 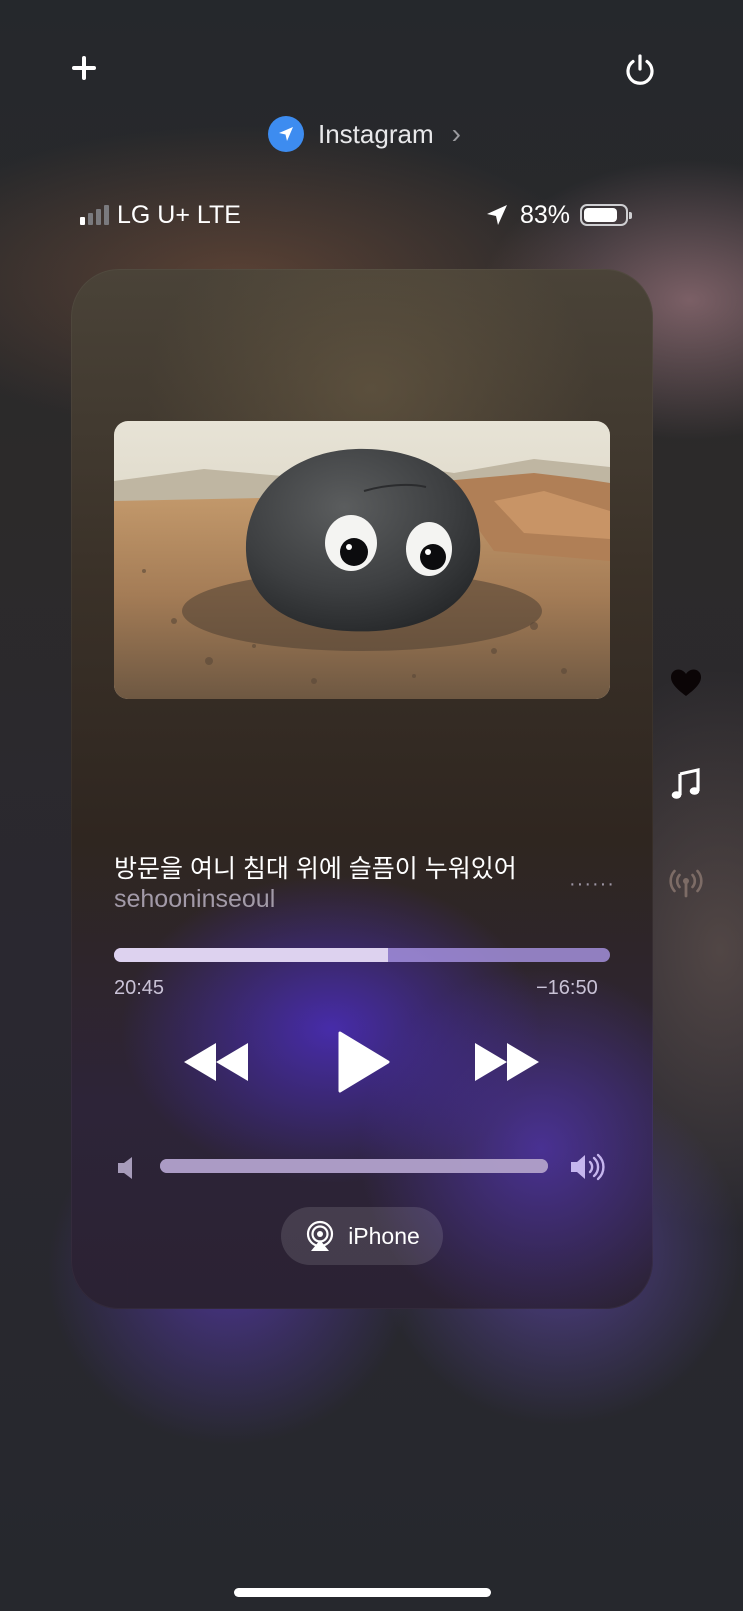 I want to click on album-artwork, so click(x=362, y=560).